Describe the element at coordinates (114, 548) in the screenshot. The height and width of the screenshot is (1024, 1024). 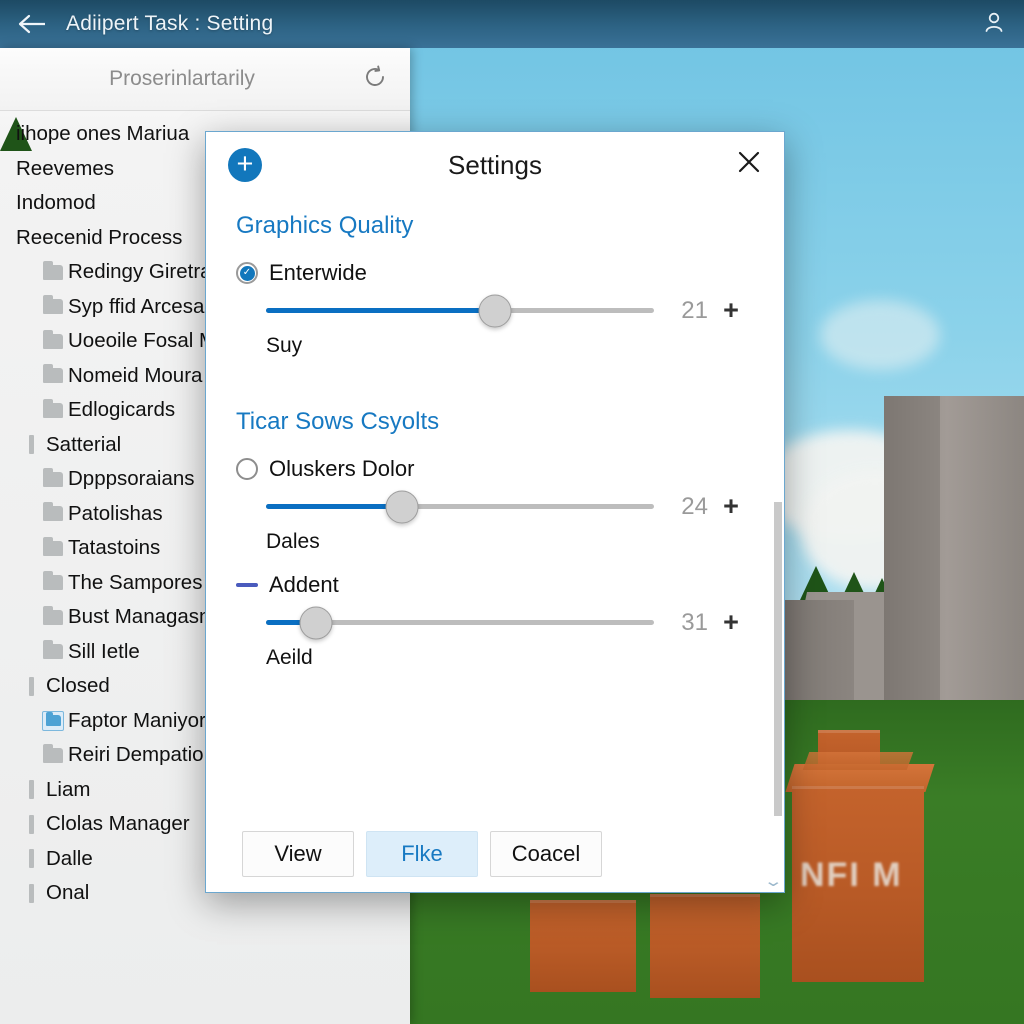
I see `tree-item-label: Tatastoins` at that location.